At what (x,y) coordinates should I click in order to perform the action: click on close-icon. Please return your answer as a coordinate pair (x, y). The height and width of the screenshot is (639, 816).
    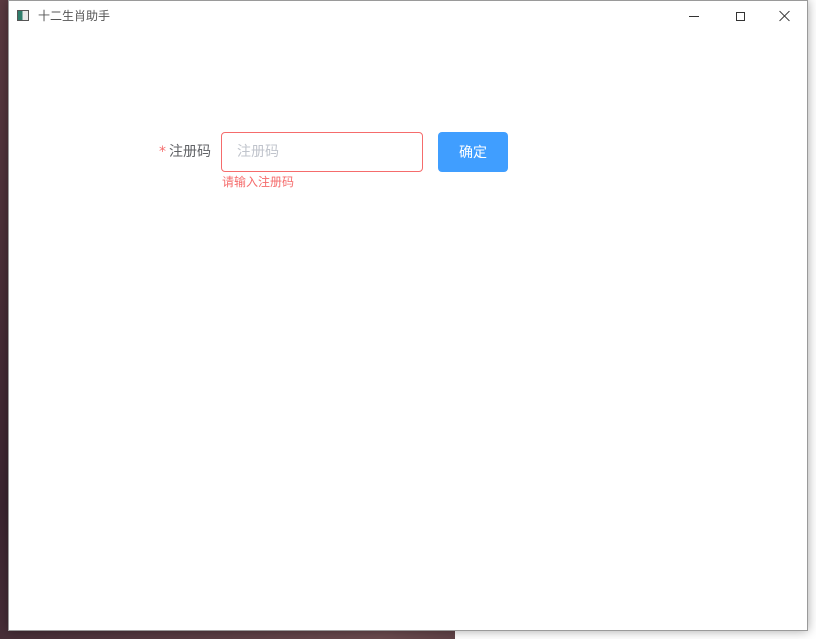
    Looking at the image, I should click on (785, 16).